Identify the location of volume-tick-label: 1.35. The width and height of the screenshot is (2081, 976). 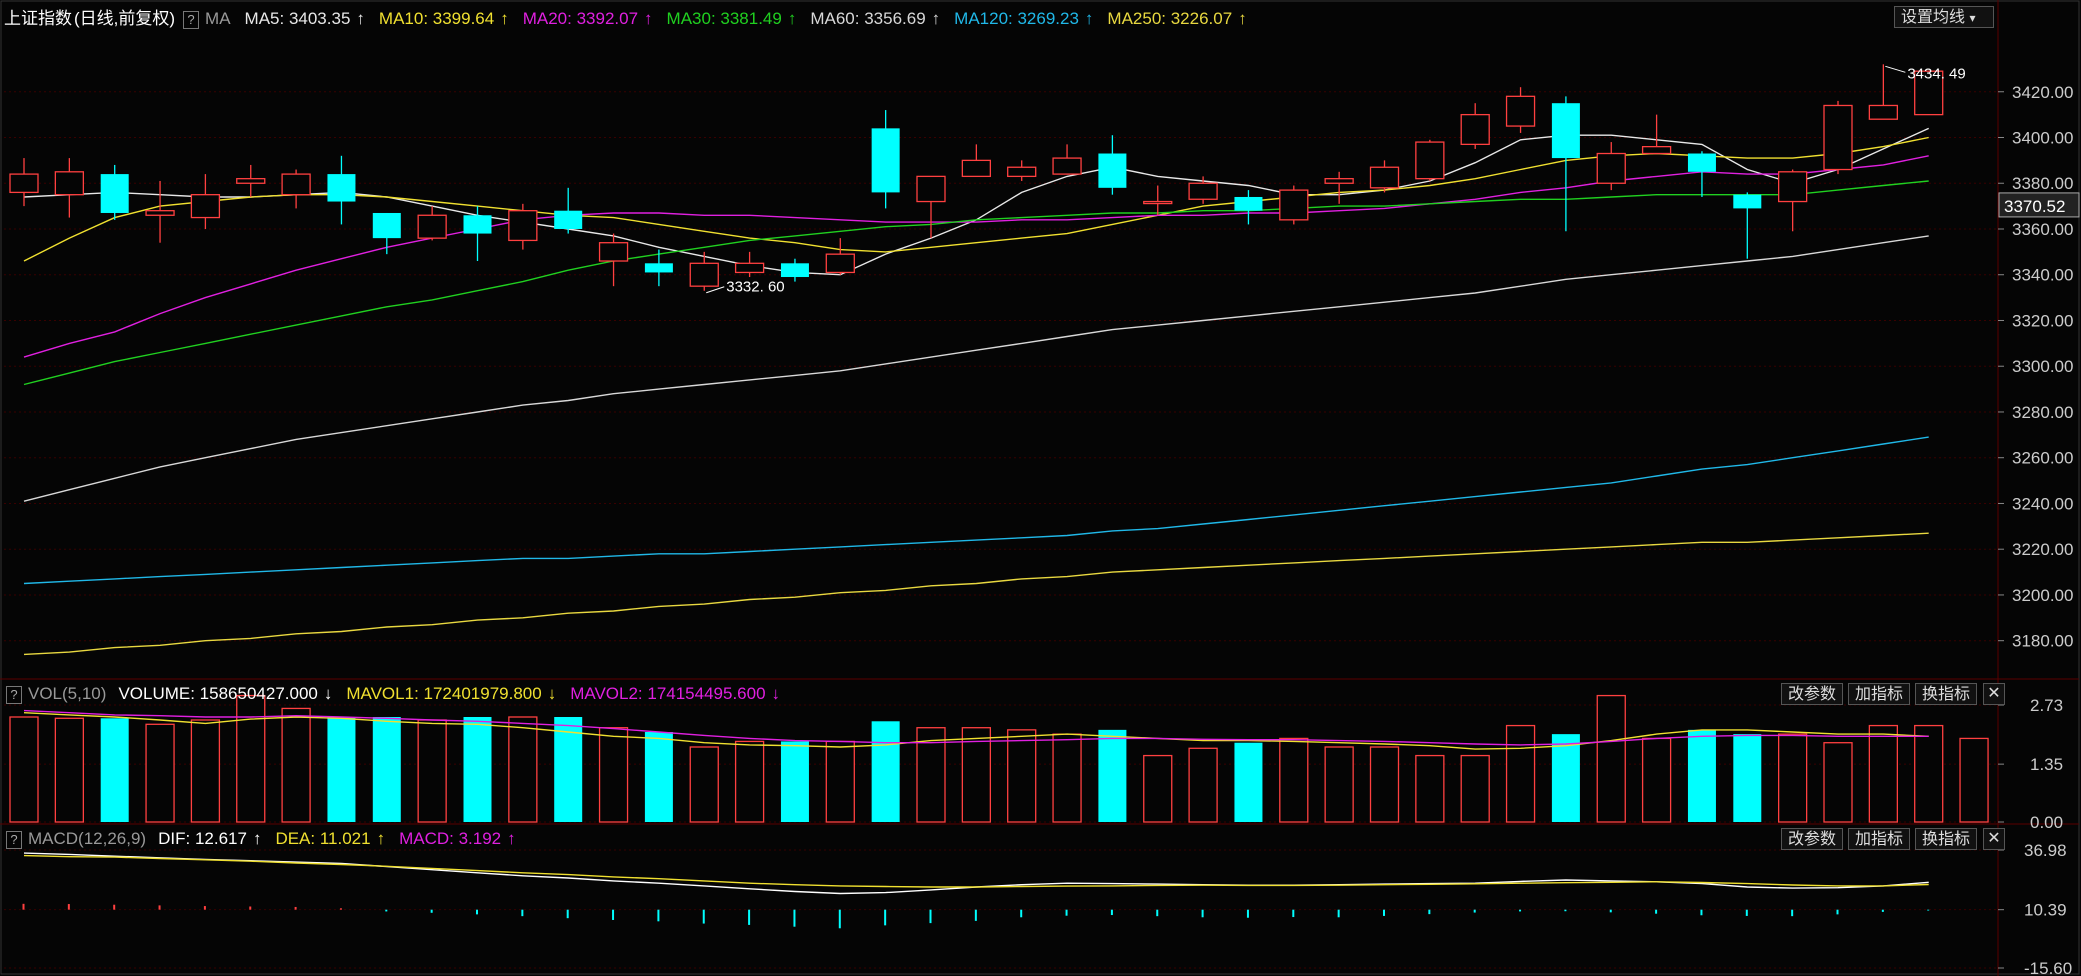
(2046, 764).